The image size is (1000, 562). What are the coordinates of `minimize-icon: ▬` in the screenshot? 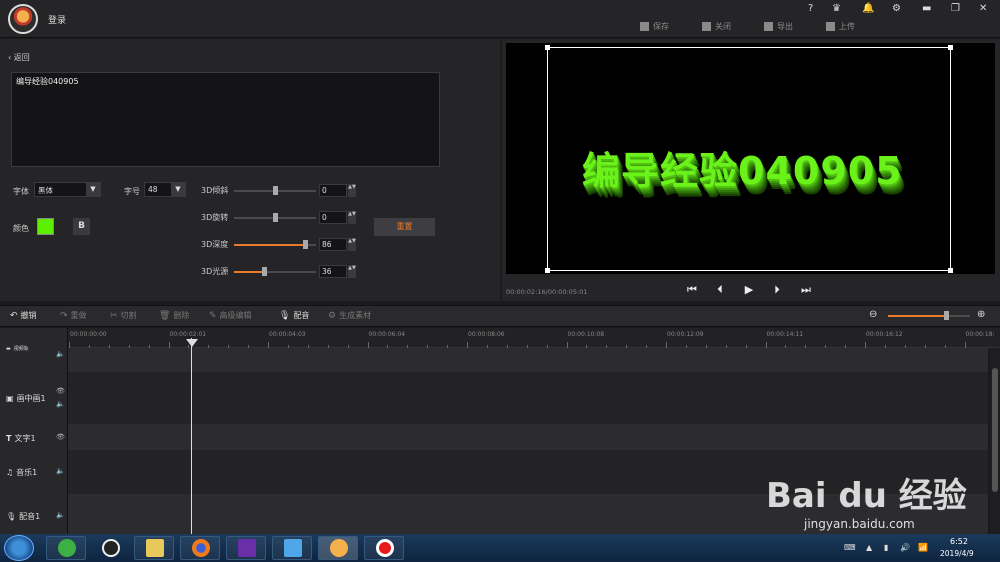 It's located at (926, 8).